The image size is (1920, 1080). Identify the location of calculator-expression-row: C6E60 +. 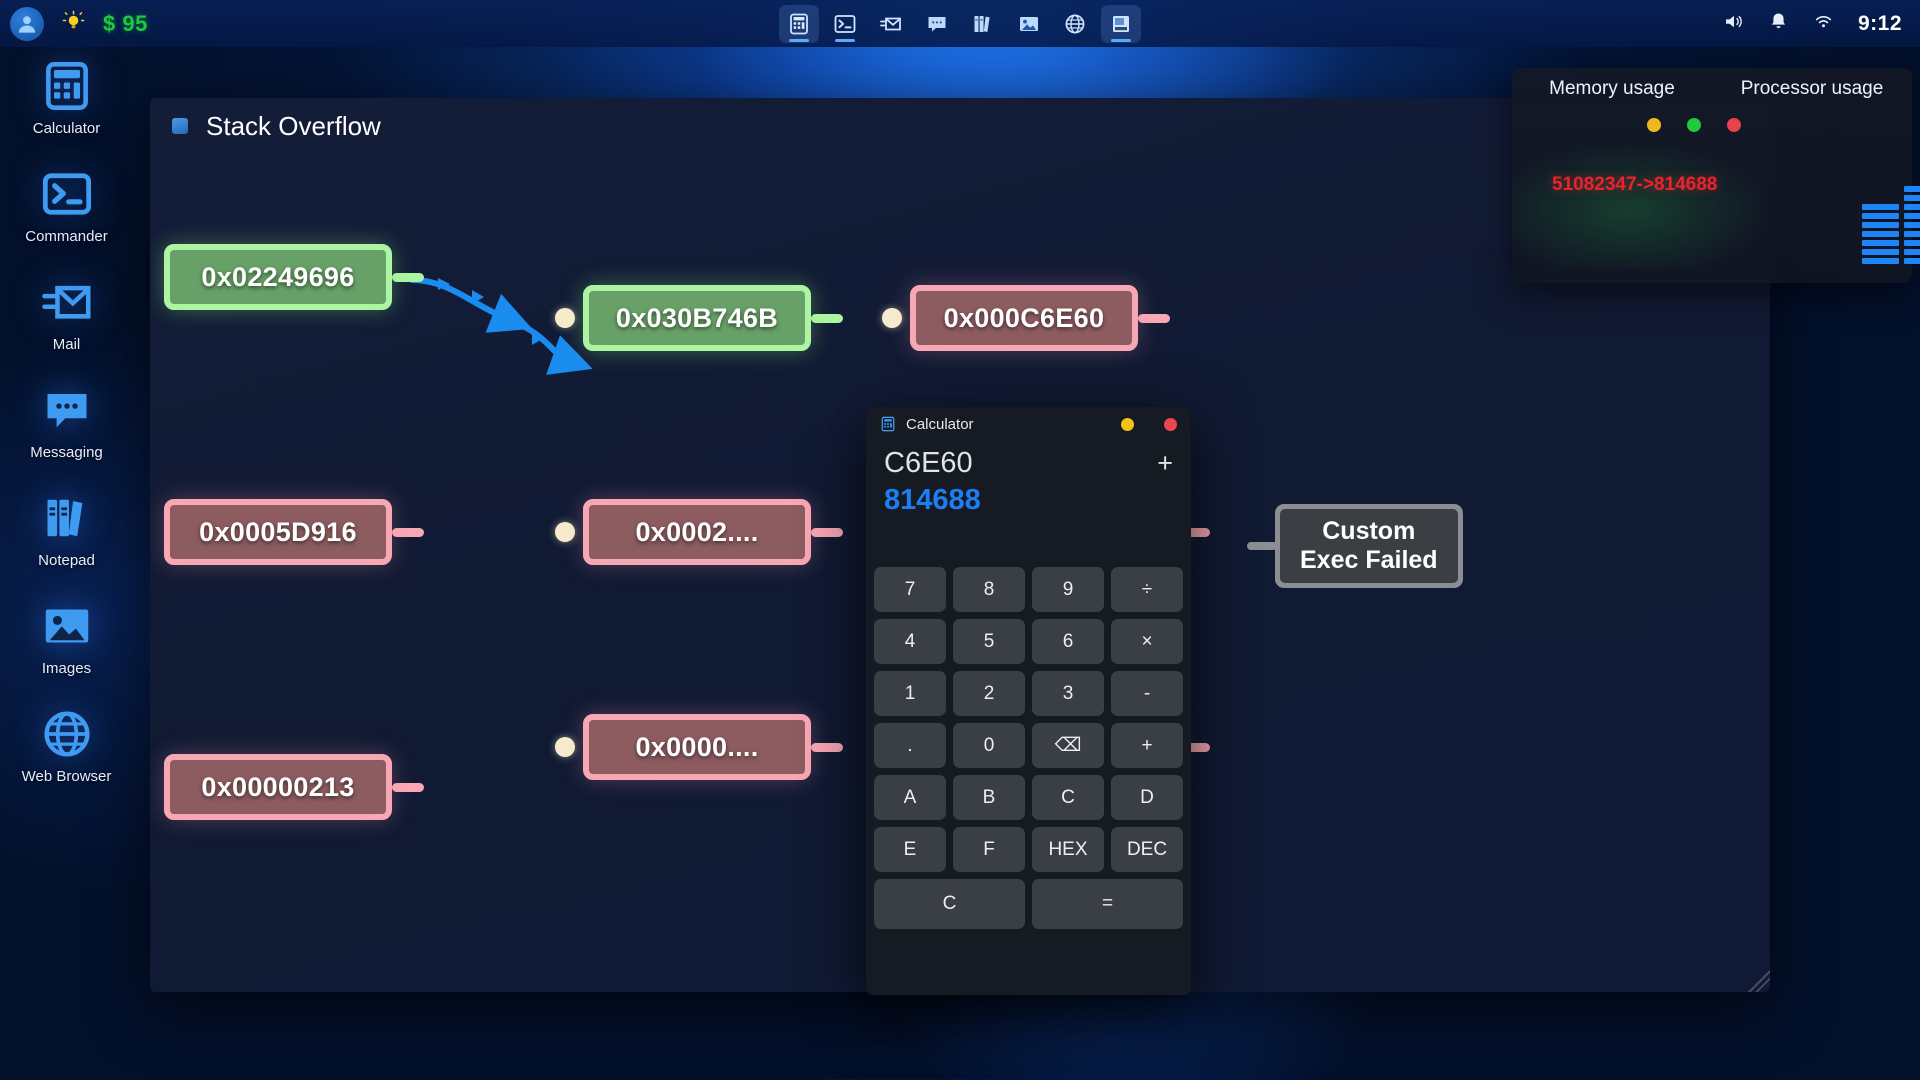
(1028, 463).